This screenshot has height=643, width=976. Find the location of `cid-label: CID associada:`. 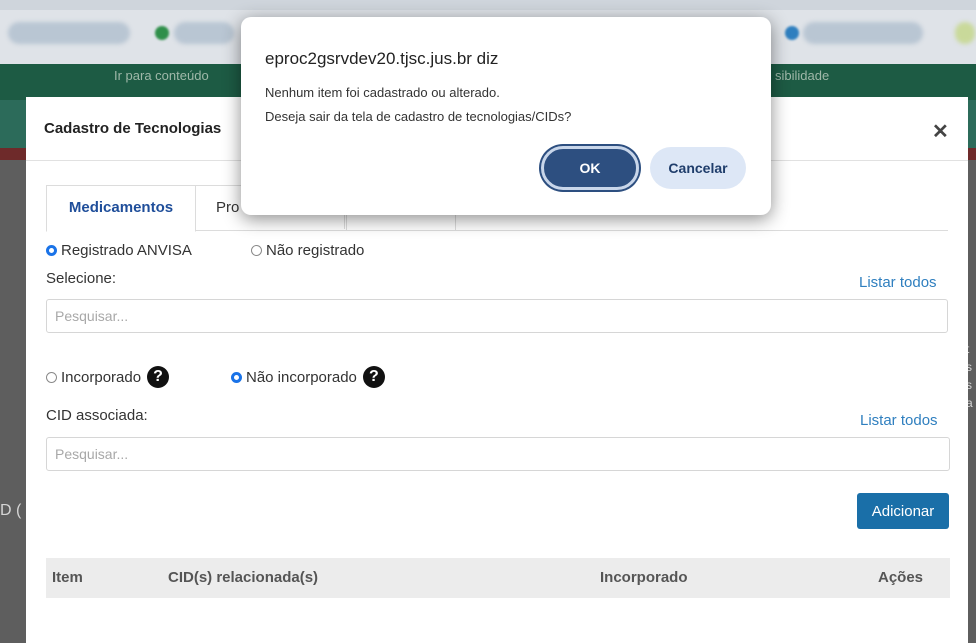

cid-label: CID associada: is located at coordinates (97, 415).